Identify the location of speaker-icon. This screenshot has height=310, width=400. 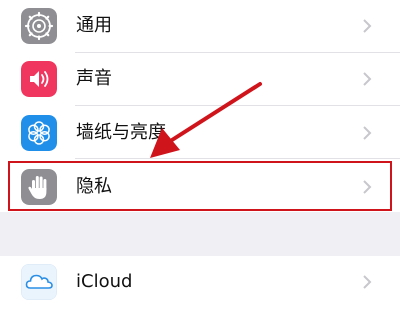
(39, 79).